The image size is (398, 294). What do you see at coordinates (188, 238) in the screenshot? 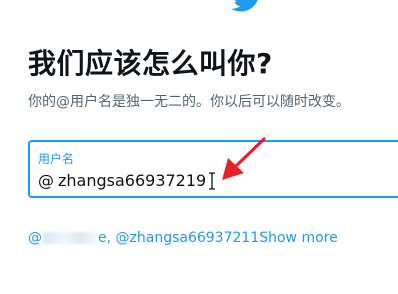
I see `suggestion-second: @zhangsa66937211` at bounding box center [188, 238].